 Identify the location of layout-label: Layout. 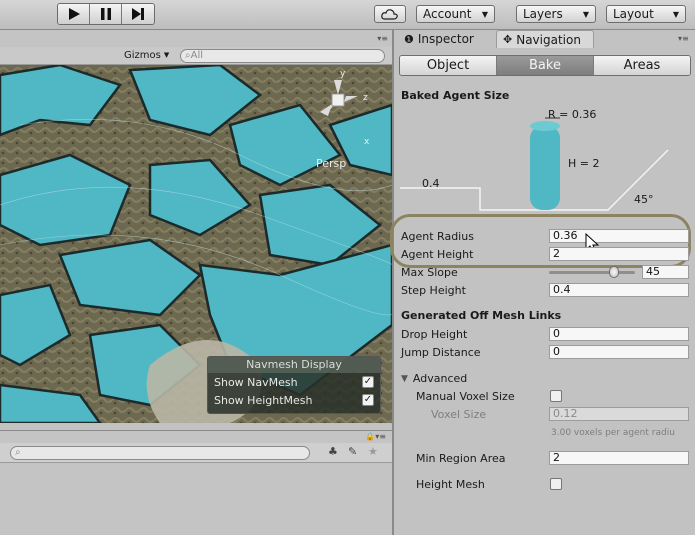
(633, 14).